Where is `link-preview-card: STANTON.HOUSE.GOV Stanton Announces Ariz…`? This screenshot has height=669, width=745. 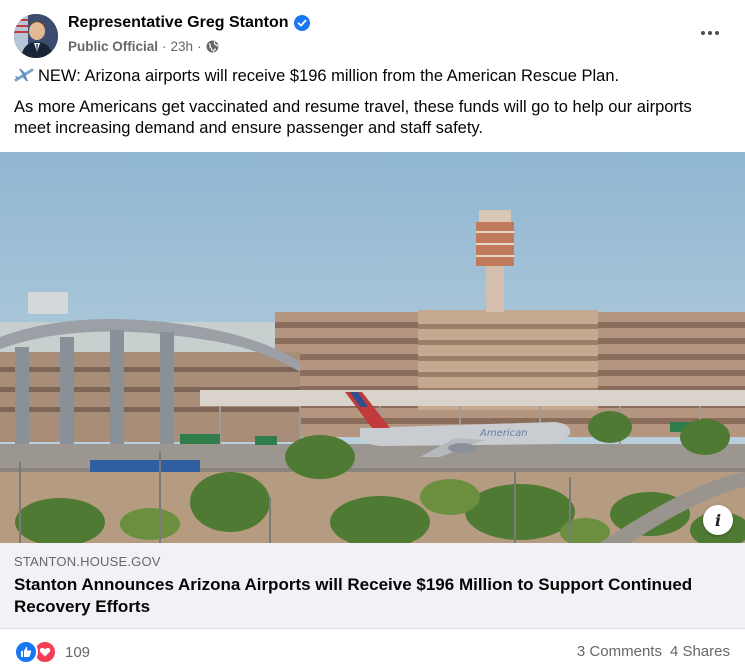
link-preview-card: STANTON.HOUSE.GOV Stanton Announces Ariz… is located at coordinates (372, 586).